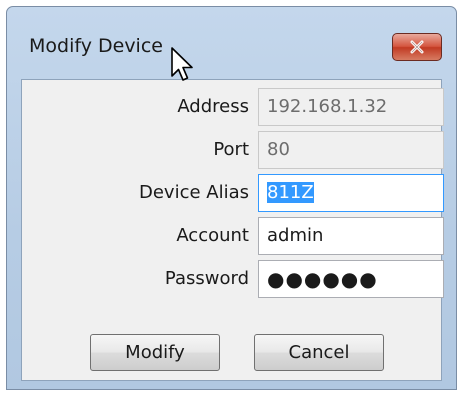 This screenshot has height=394, width=463. I want to click on password-row: Password ●●●●●●, so click(233, 279).